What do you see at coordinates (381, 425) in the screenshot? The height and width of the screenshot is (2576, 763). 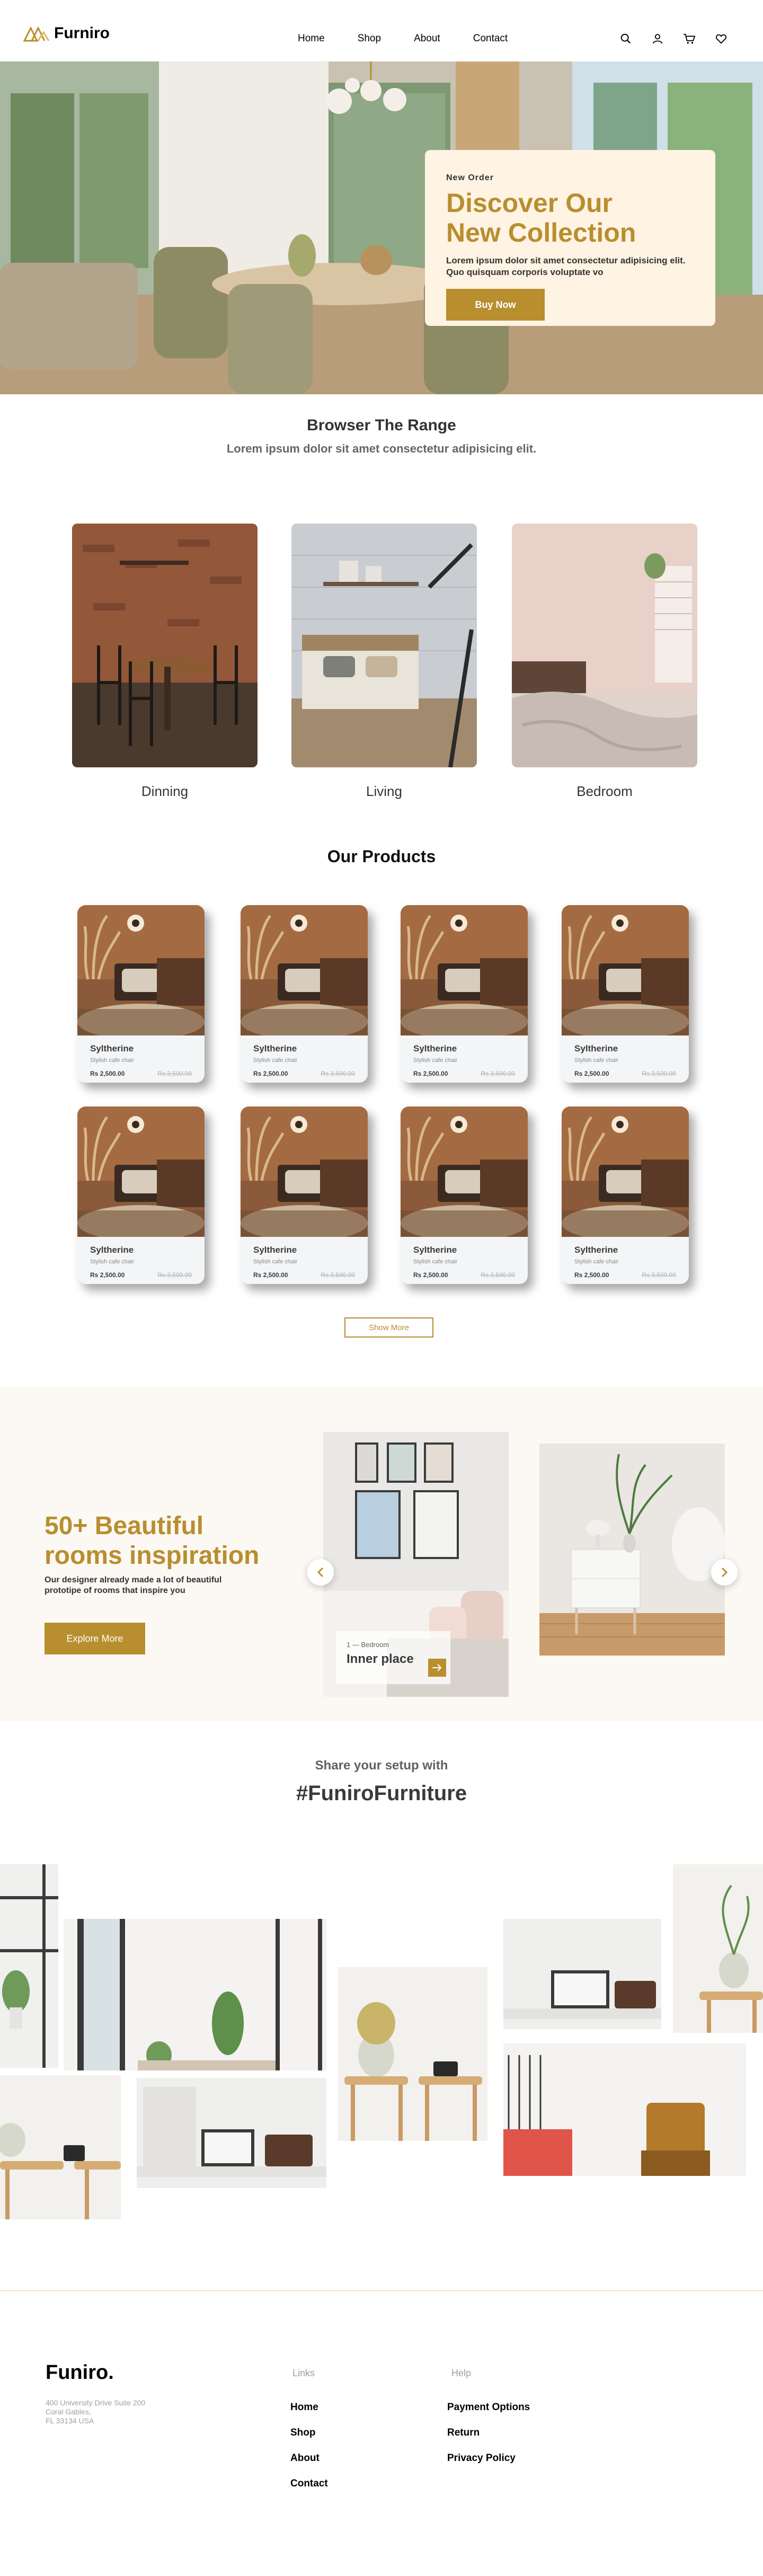 I see `range-title: Browser The Range` at bounding box center [381, 425].